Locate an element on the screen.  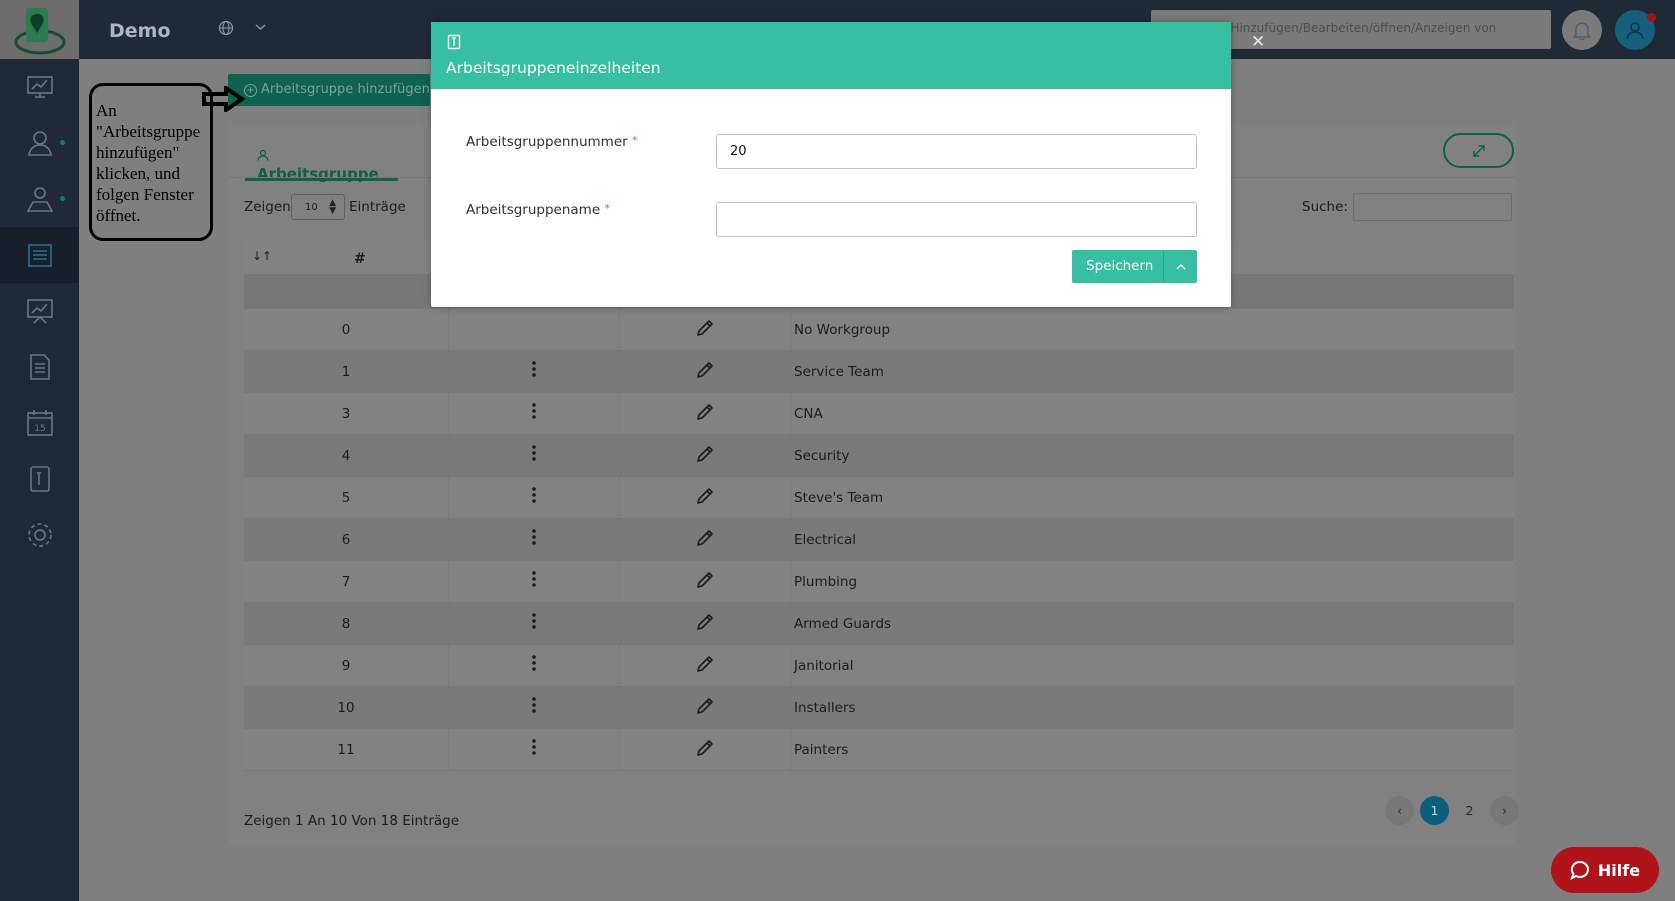
workgroup-name: Installers is located at coordinates (825, 708).